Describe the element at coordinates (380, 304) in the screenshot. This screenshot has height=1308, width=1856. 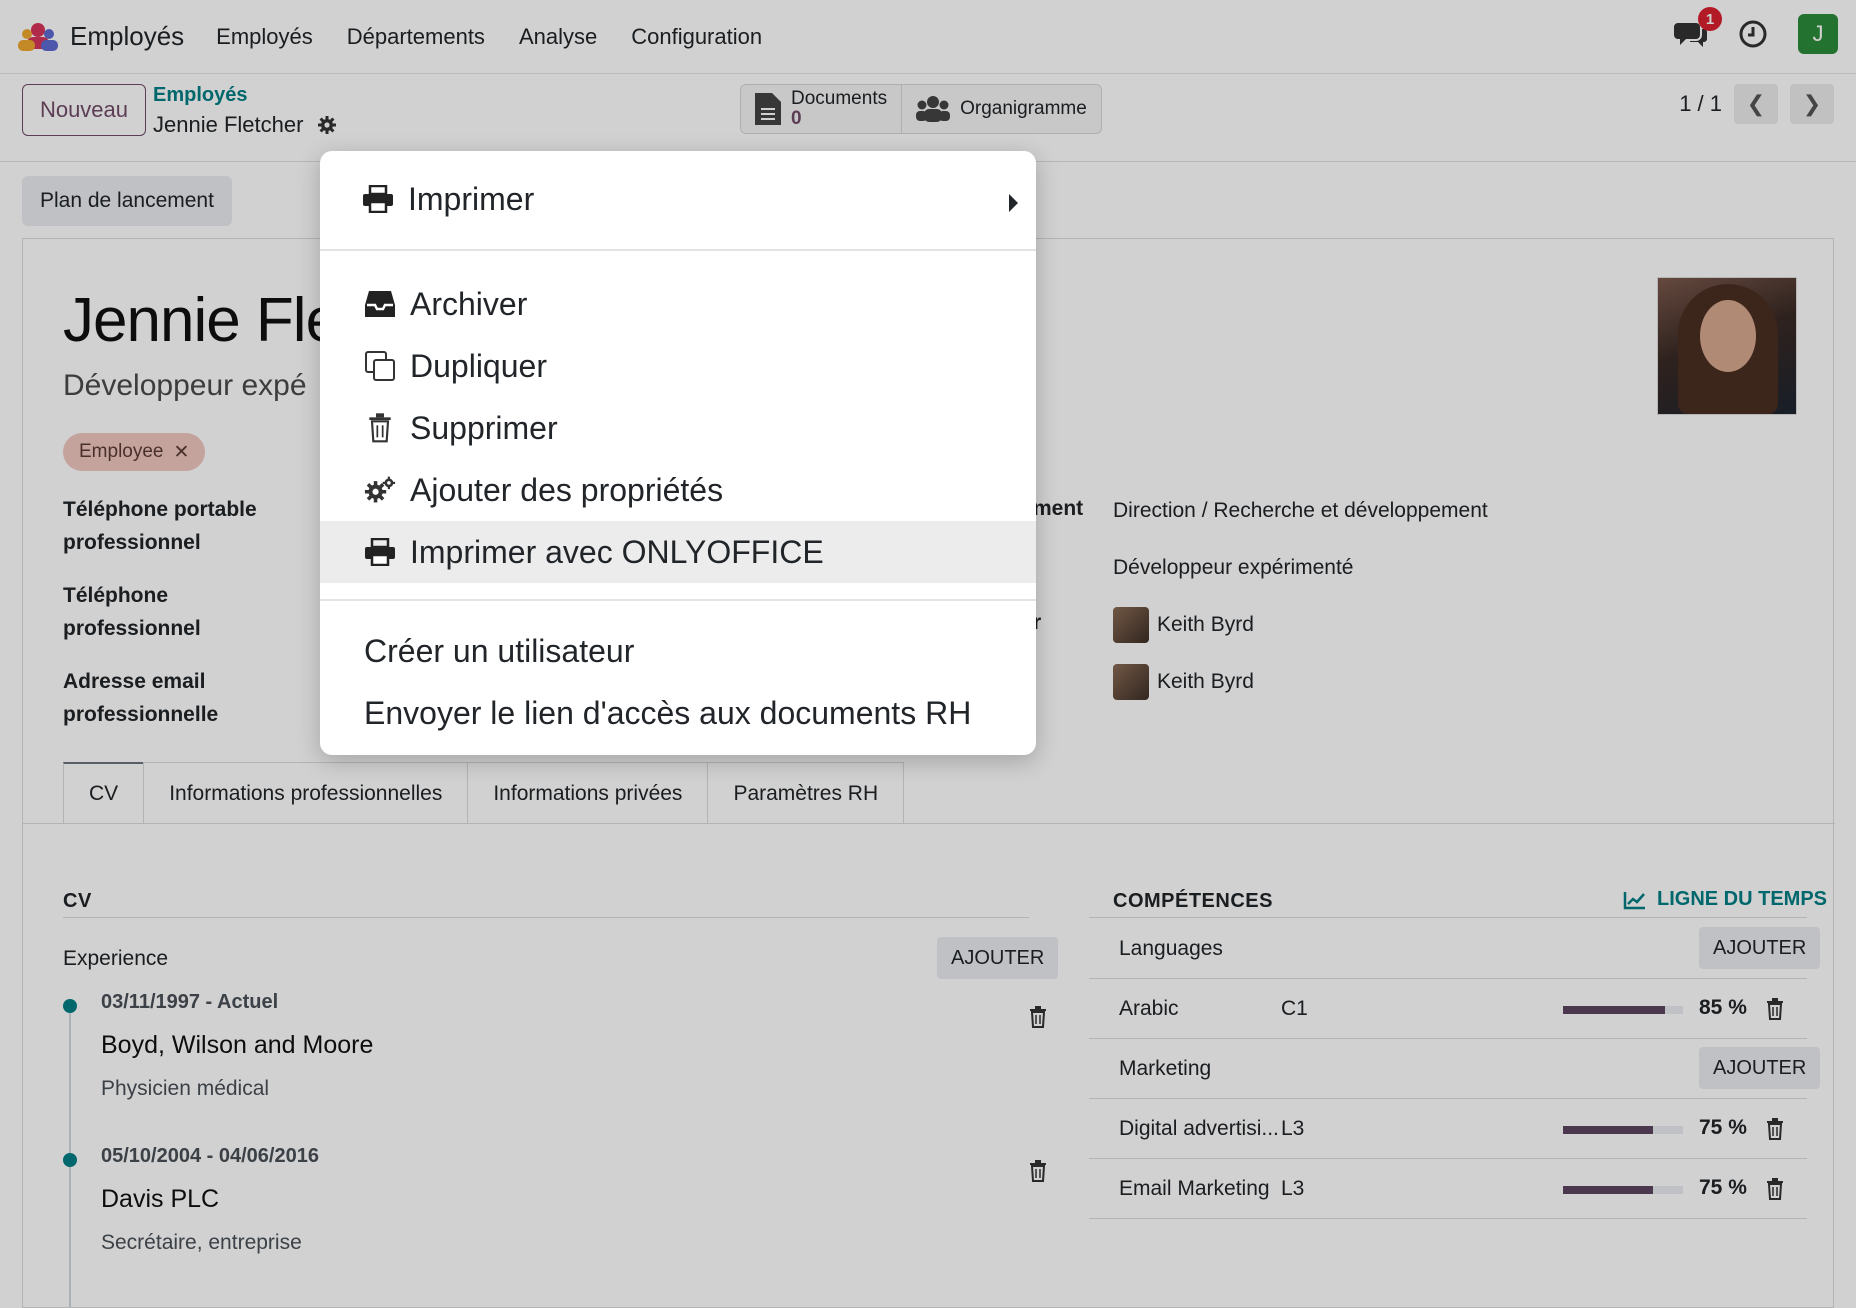
I see `inbox-icon` at that location.